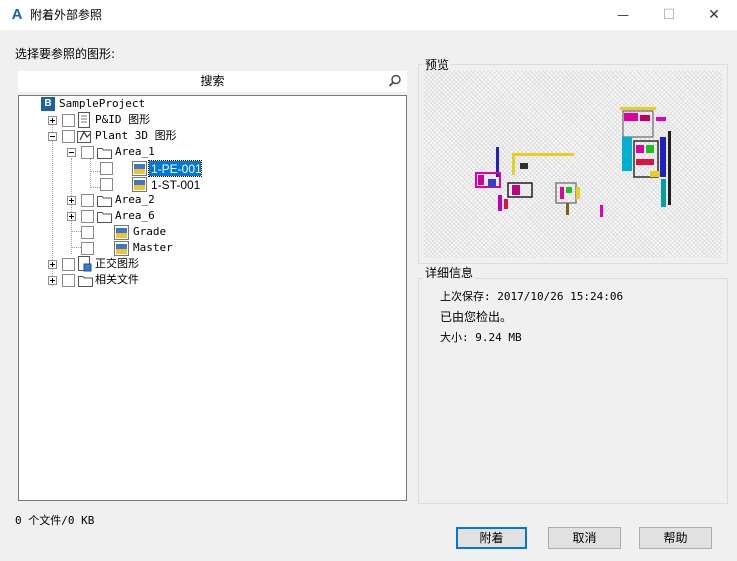 This screenshot has width=737, height=561. I want to click on checkbox-plant3d, so click(68, 136).